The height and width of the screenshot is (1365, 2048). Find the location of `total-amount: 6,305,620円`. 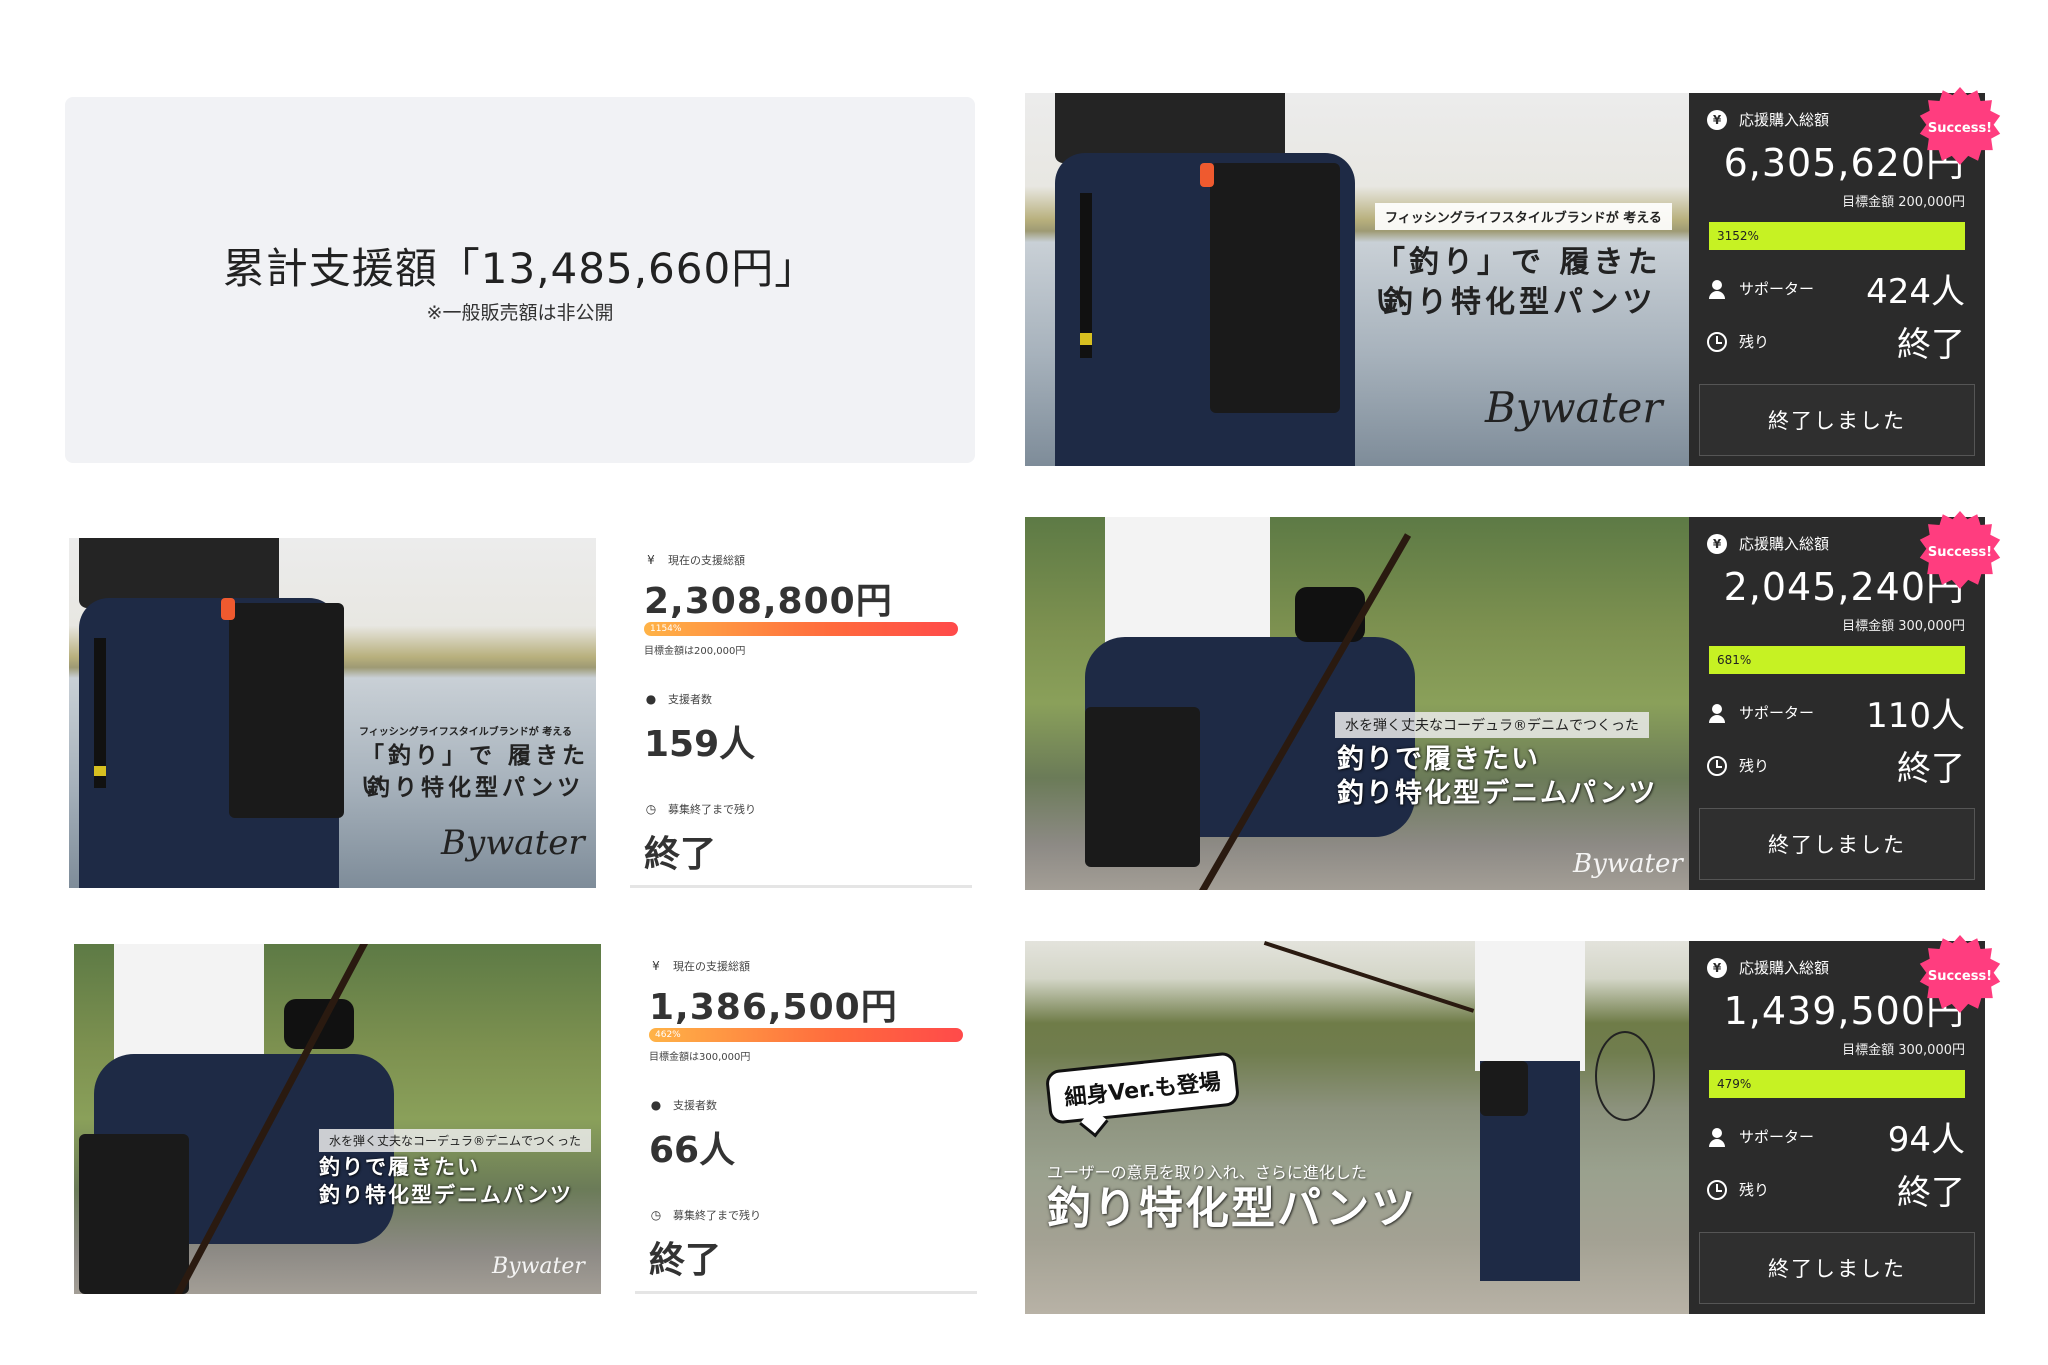

total-amount: 6,305,620円 is located at coordinates (1844, 163).